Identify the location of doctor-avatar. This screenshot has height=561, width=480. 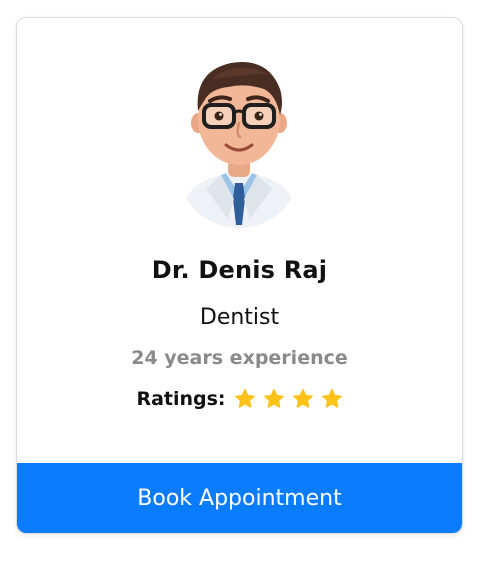
(239, 139).